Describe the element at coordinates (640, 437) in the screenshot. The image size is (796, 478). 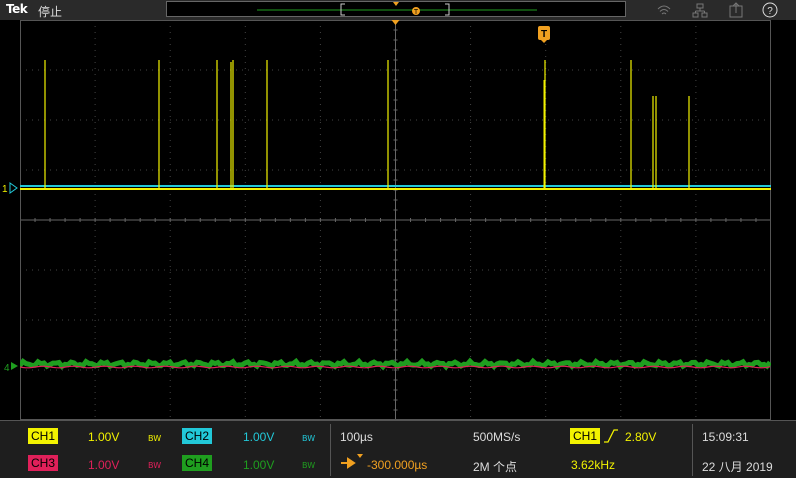
I see `trigger-level: 2.80V` at that location.